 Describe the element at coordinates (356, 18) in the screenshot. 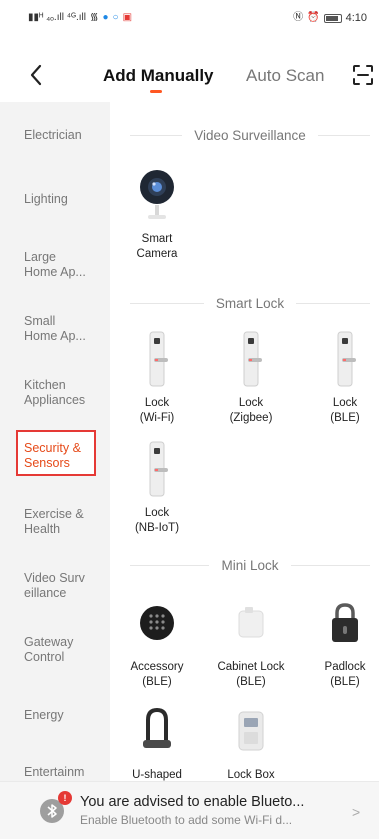

I see `status-time: 4:10` at that location.